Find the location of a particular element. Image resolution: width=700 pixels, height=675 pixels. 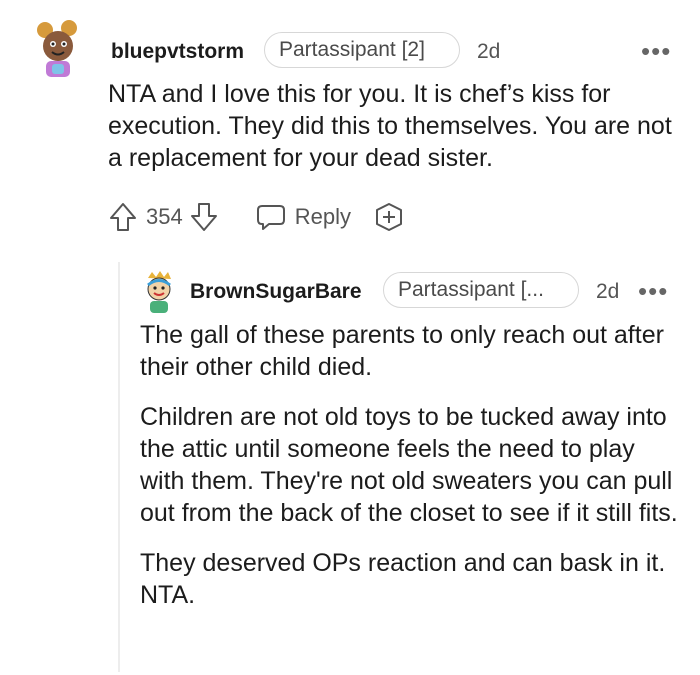

vote-count: 354 is located at coordinates (164, 216).